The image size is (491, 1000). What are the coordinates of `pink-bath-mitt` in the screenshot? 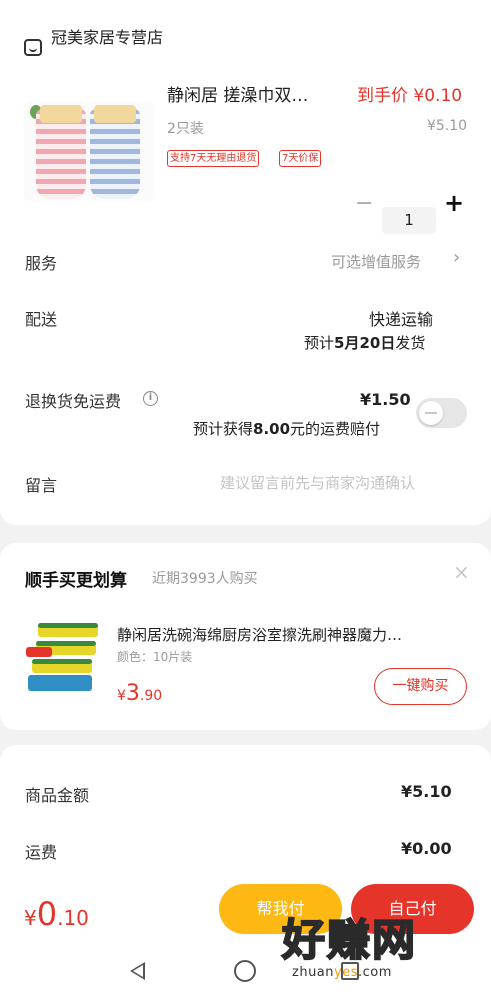 It's located at (61, 152).